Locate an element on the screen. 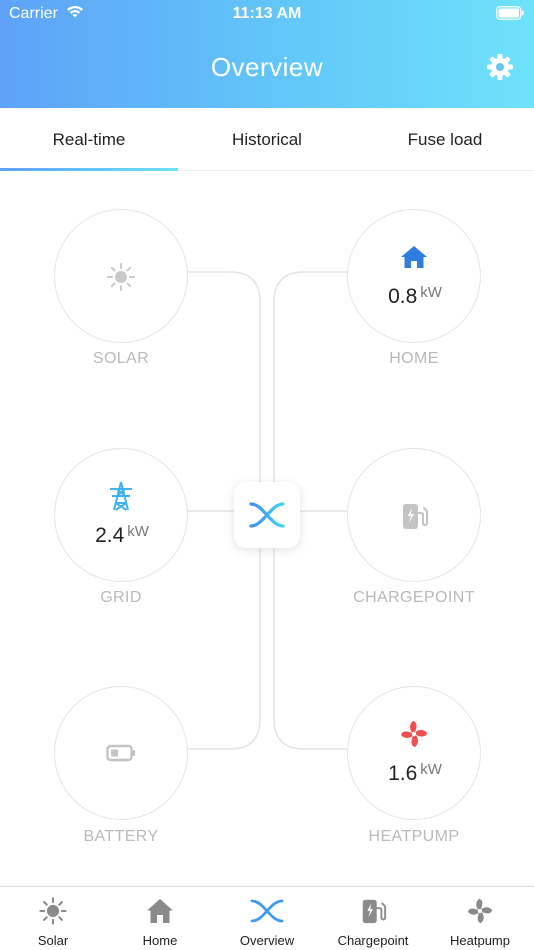 The image size is (534, 950). home-node: 0.8 kW is located at coordinates (414, 276).